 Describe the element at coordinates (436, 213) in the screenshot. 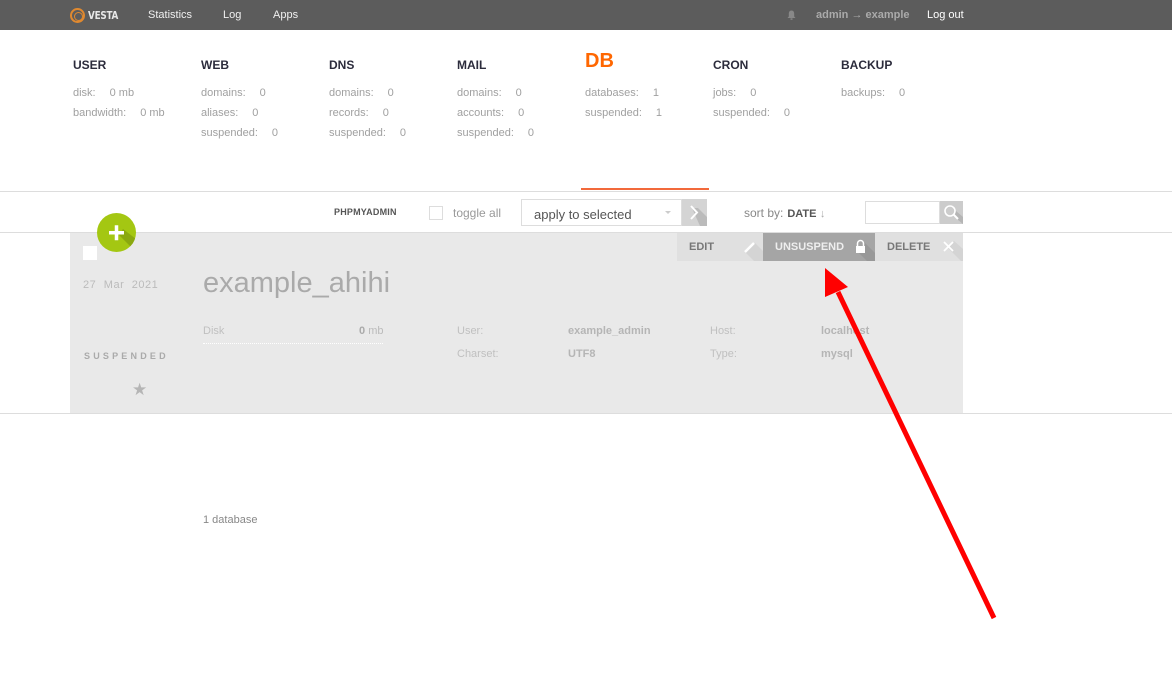

I see `toggle-all-checkbox` at that location.